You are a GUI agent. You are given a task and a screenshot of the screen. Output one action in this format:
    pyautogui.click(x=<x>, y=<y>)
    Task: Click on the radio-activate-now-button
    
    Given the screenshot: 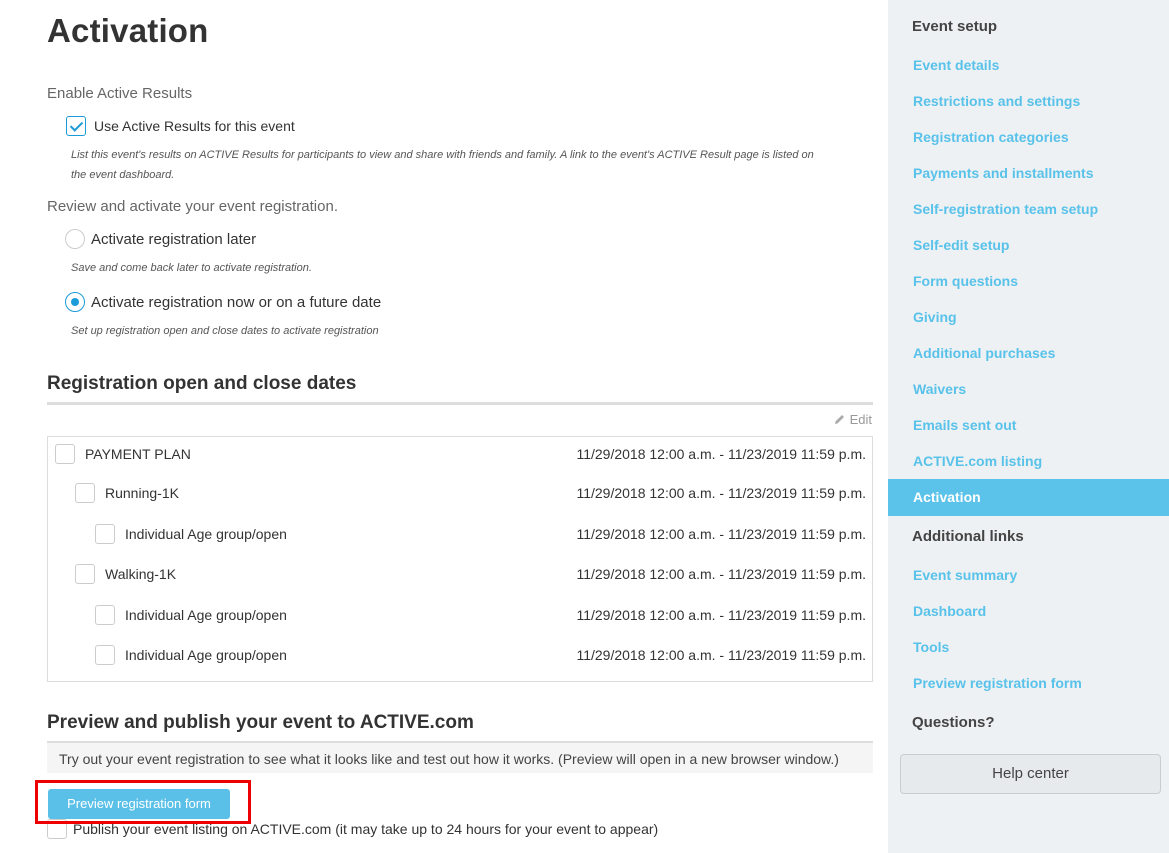 What is the action you would take?
    pyautogui.click(x=75, y=302)
    